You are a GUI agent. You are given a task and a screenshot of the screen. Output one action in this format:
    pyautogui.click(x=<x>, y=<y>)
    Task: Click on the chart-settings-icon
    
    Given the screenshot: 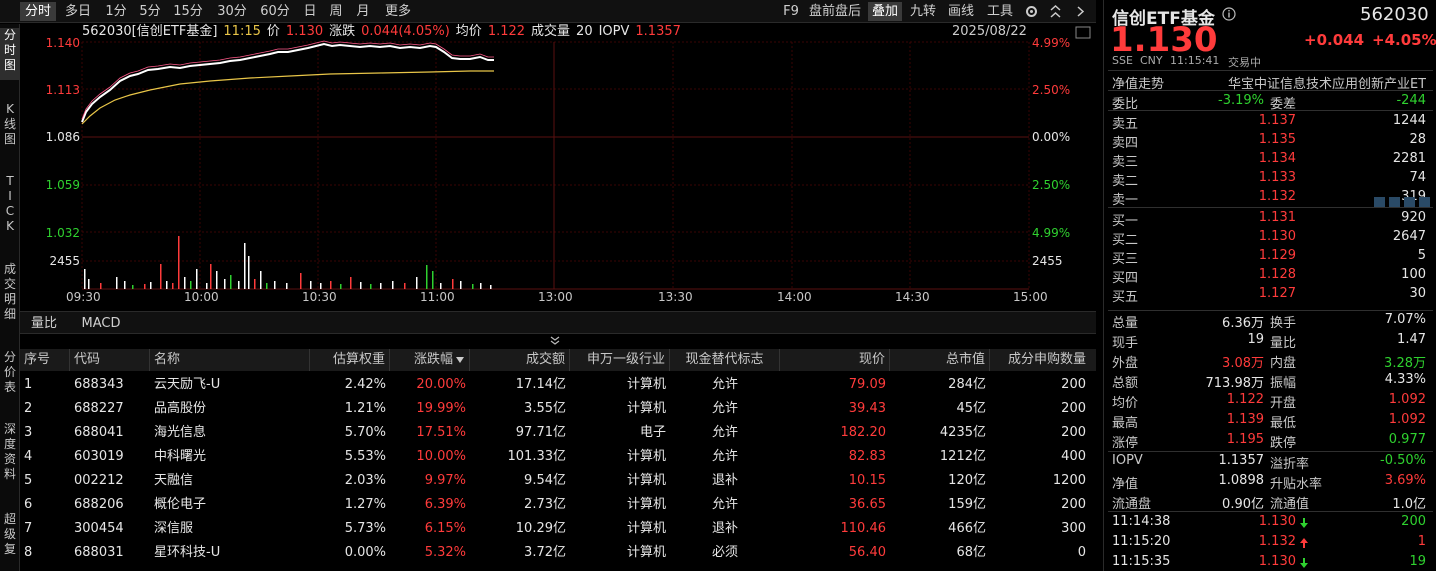 What is the action you would take?
    pyautogui.click(x=1083, y=32)
    